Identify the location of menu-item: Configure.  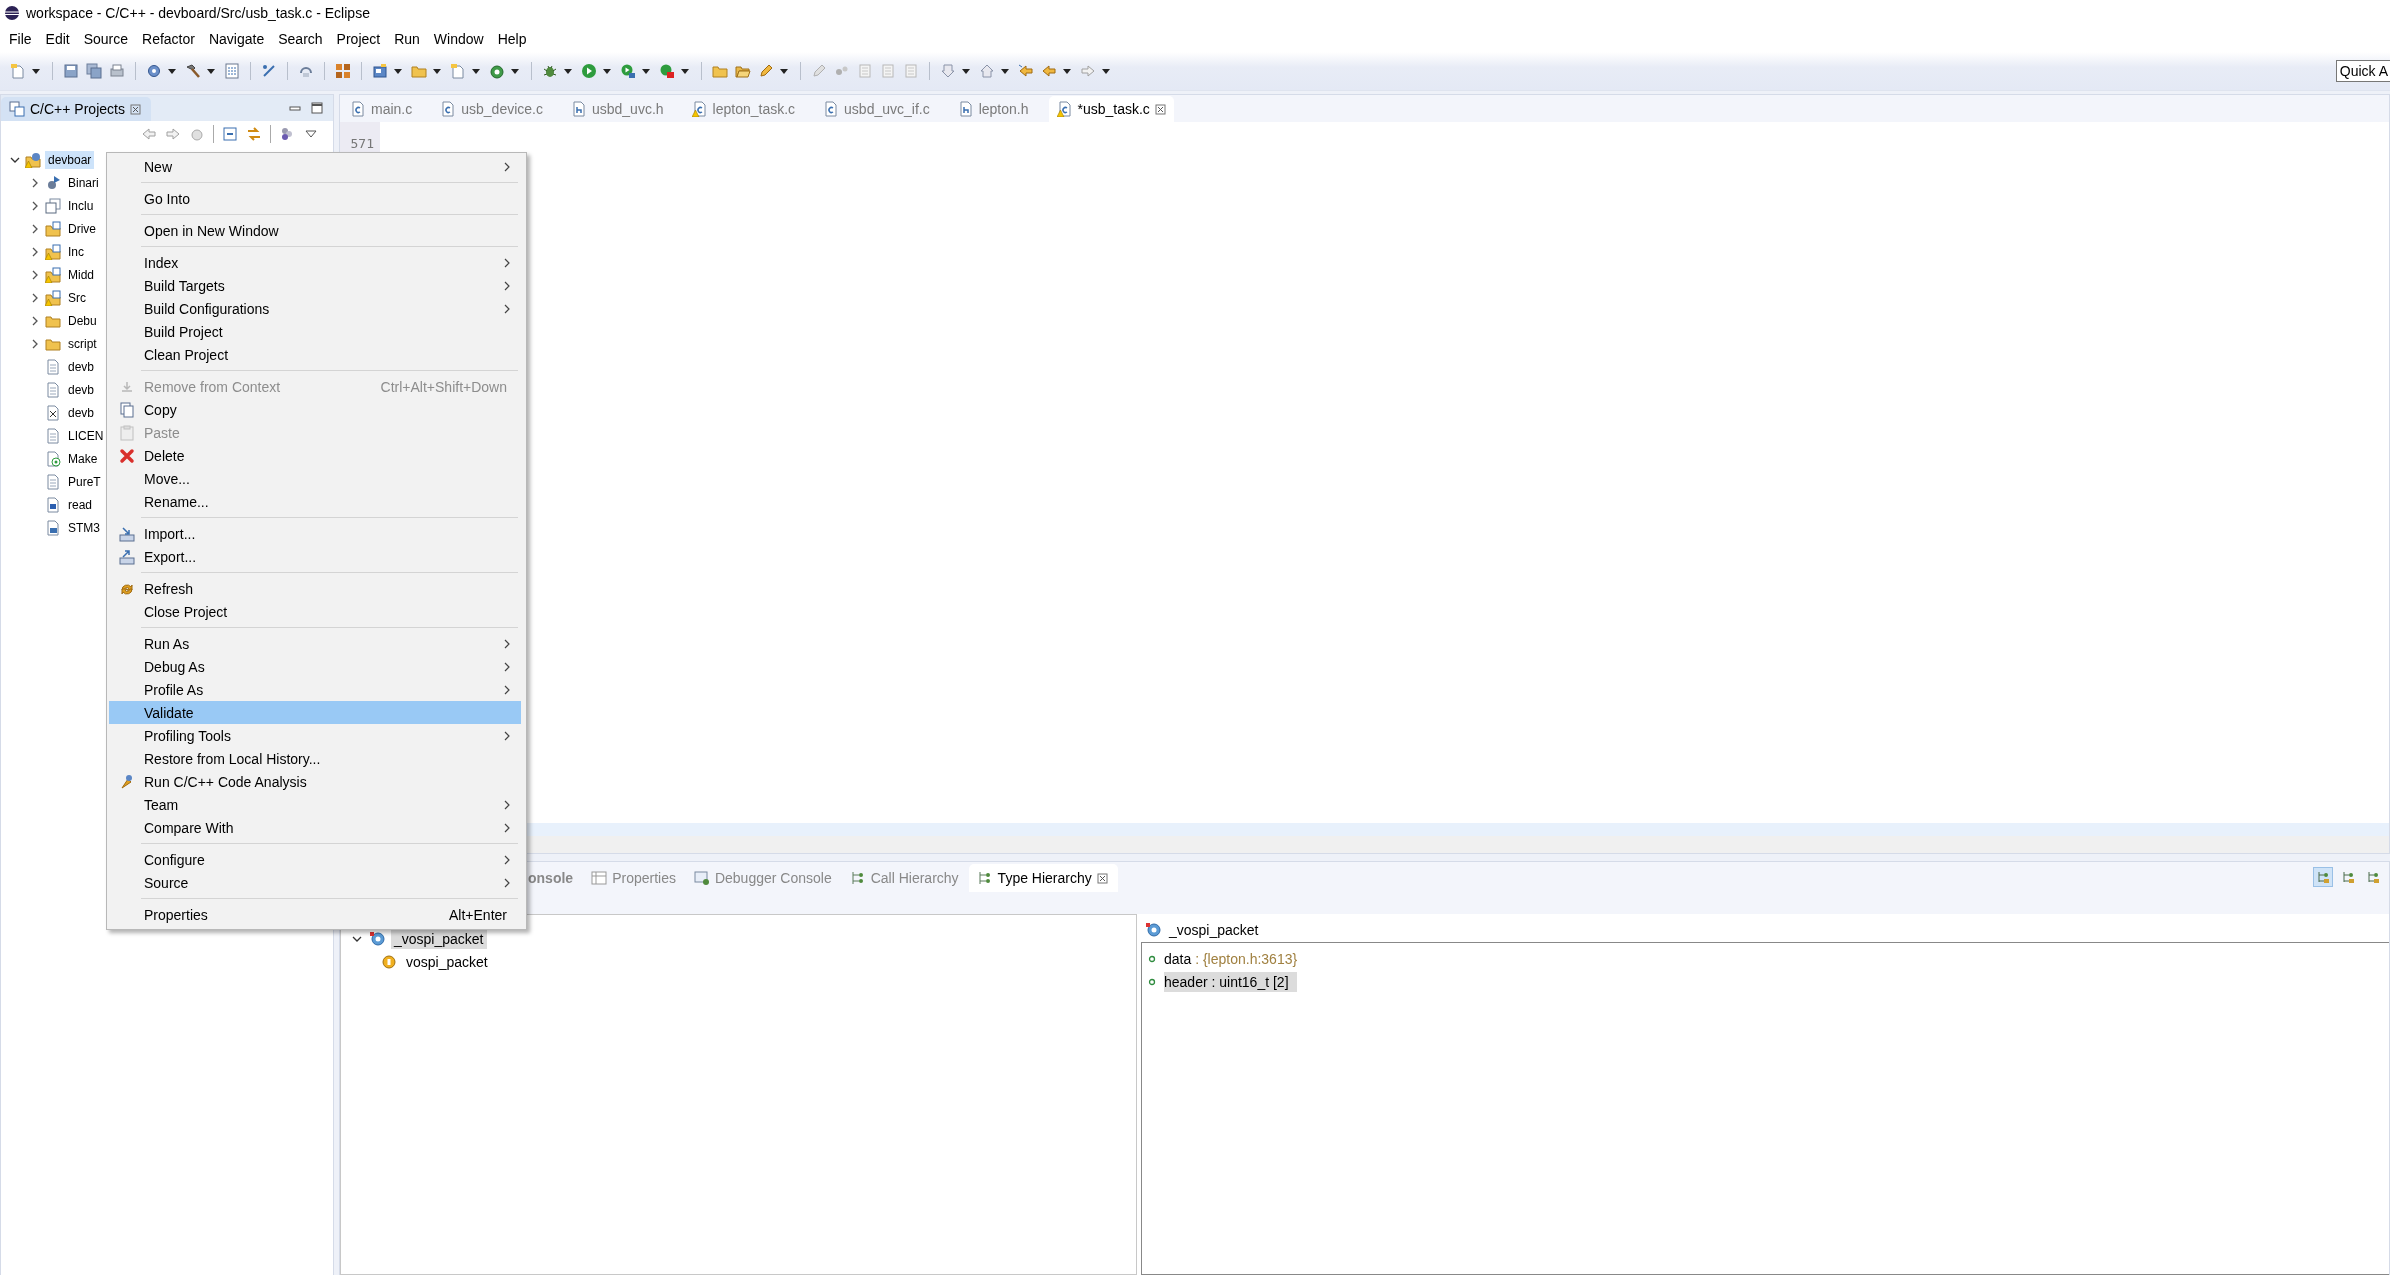
(315, 859).